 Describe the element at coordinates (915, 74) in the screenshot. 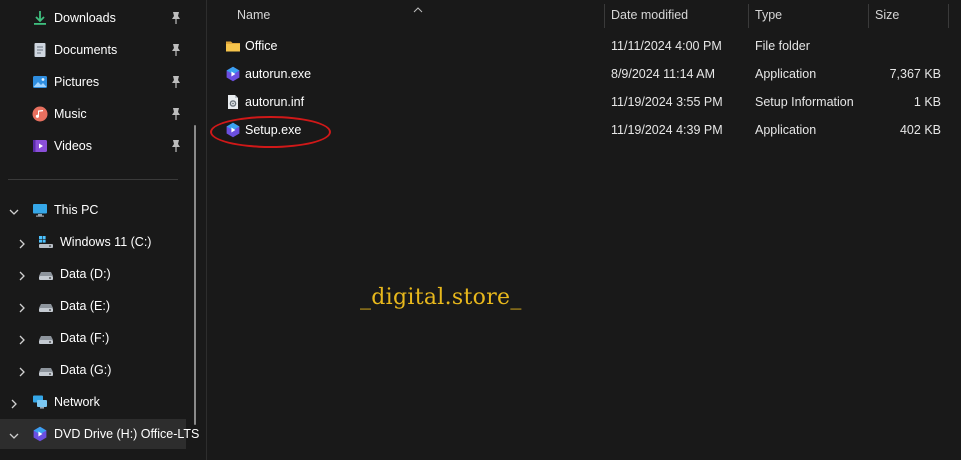

I see `file-size: 7,367 KB` at that location.